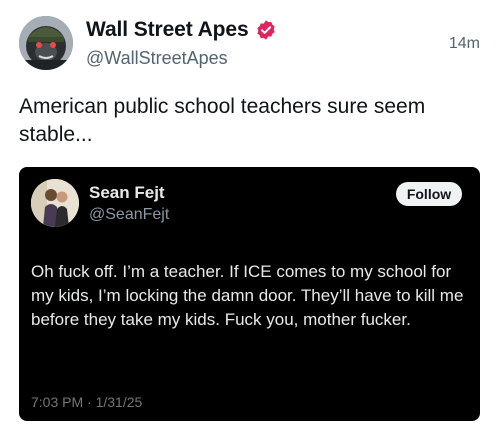 This screenshot has height=447, width=500. Describe the element at coordinates (129, 215) in the screenshot. I see `quoted-author-handle: @SeanFejt` at that location.